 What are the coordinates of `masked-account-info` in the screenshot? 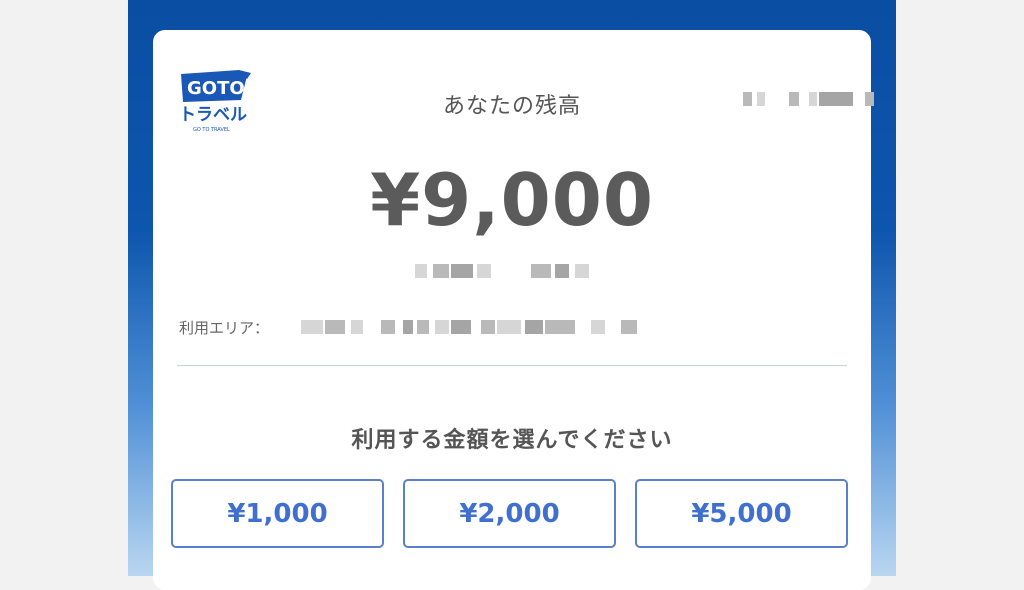 It's located at (793, 99).